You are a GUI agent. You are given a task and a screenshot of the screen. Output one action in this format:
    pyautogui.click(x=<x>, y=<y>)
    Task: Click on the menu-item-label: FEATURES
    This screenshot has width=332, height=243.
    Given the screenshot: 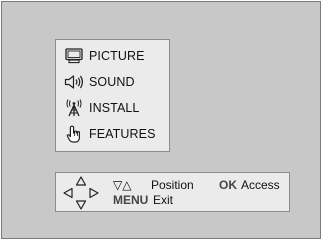 What is the action you would take?
    pyautogui.click(x=122, y=134)
    